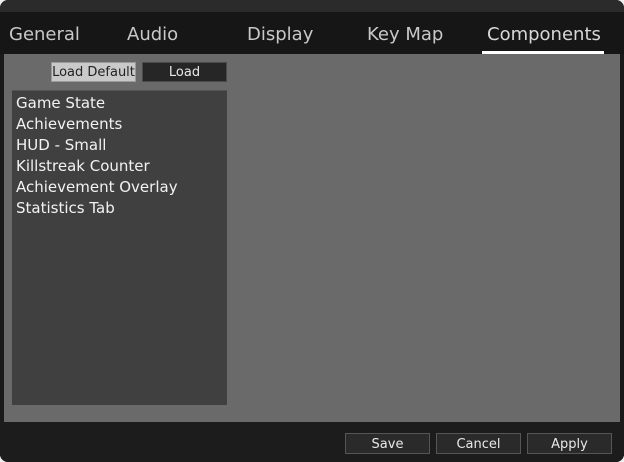 The height and width of the screenshot is (462, 624). I want to click on tab-key-map: Key Map, so click(405, 33).